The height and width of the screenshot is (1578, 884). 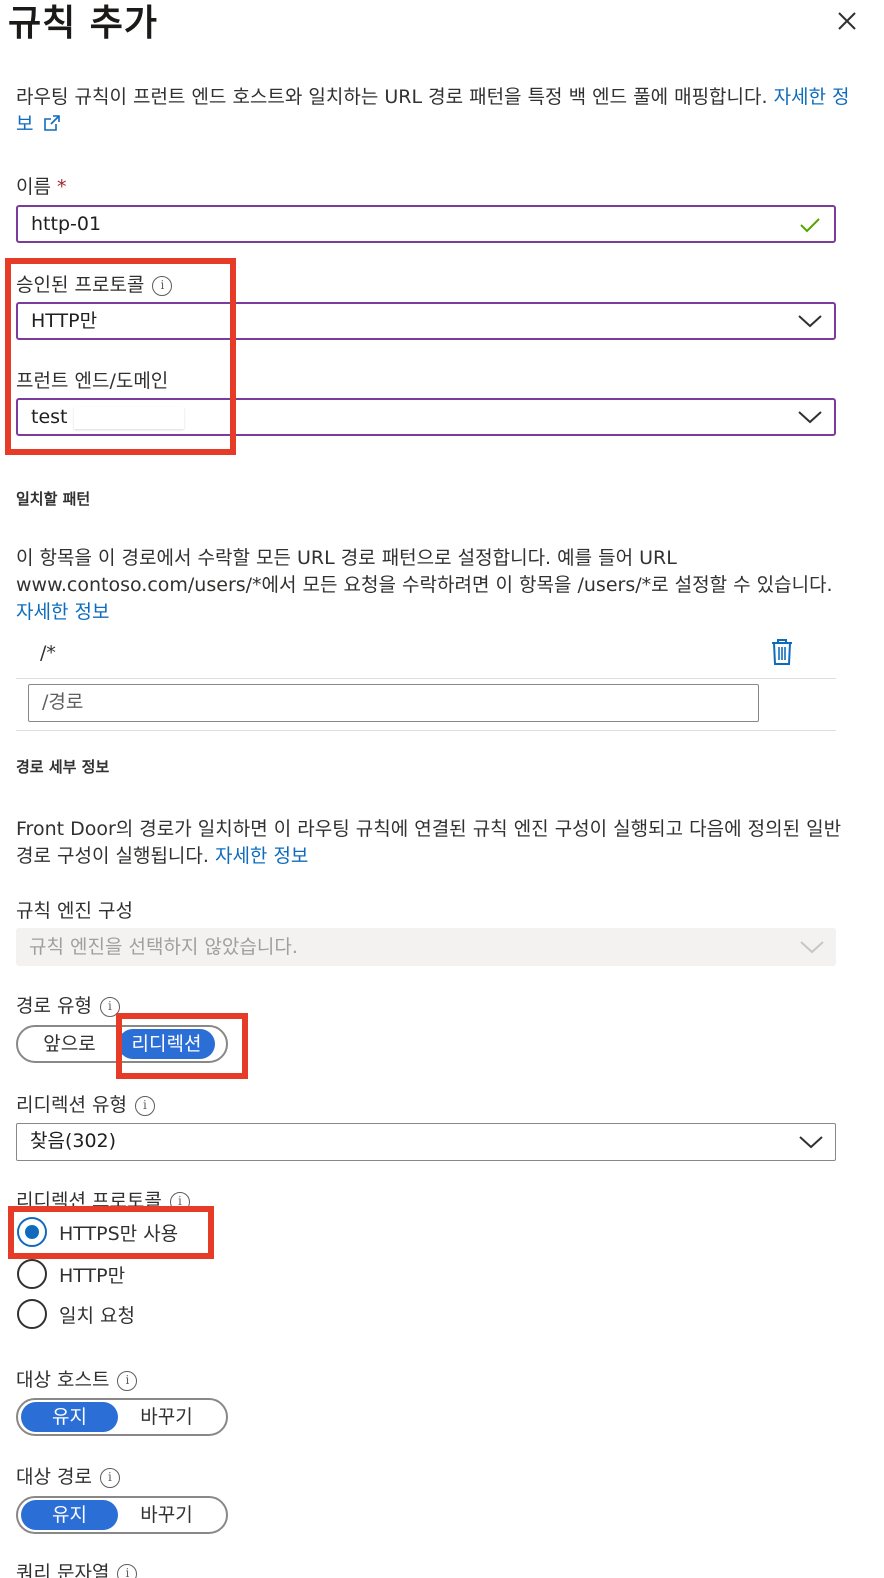 What do you see at coordinates (847, 21) in the screenshot?
I see `close-icon` at bounding box center [847, 21].